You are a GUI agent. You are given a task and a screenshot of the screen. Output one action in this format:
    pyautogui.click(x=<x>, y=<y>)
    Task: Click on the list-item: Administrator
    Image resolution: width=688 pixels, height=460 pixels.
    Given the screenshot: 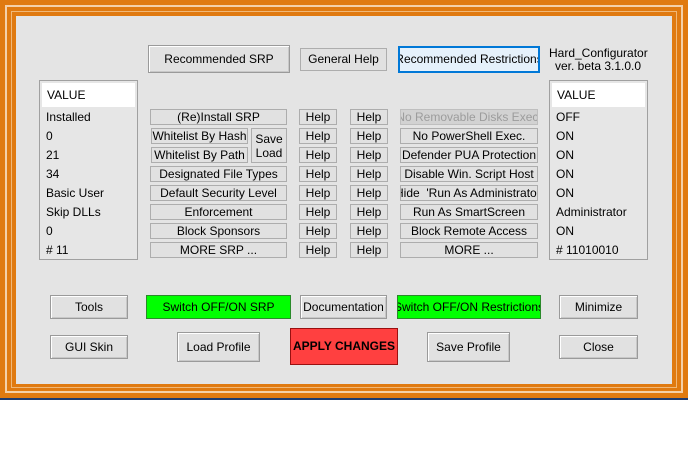 What is the action you would take?
    pyautogui.click(x=591, y=212)
    